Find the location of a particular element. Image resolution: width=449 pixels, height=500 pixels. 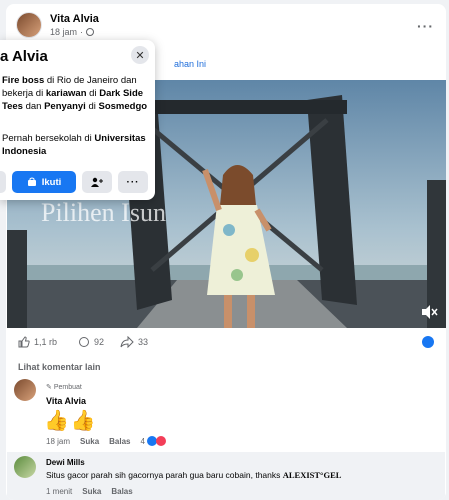

comment-meta: 1 menit Suka Balas is located at coordinates (89, 491).